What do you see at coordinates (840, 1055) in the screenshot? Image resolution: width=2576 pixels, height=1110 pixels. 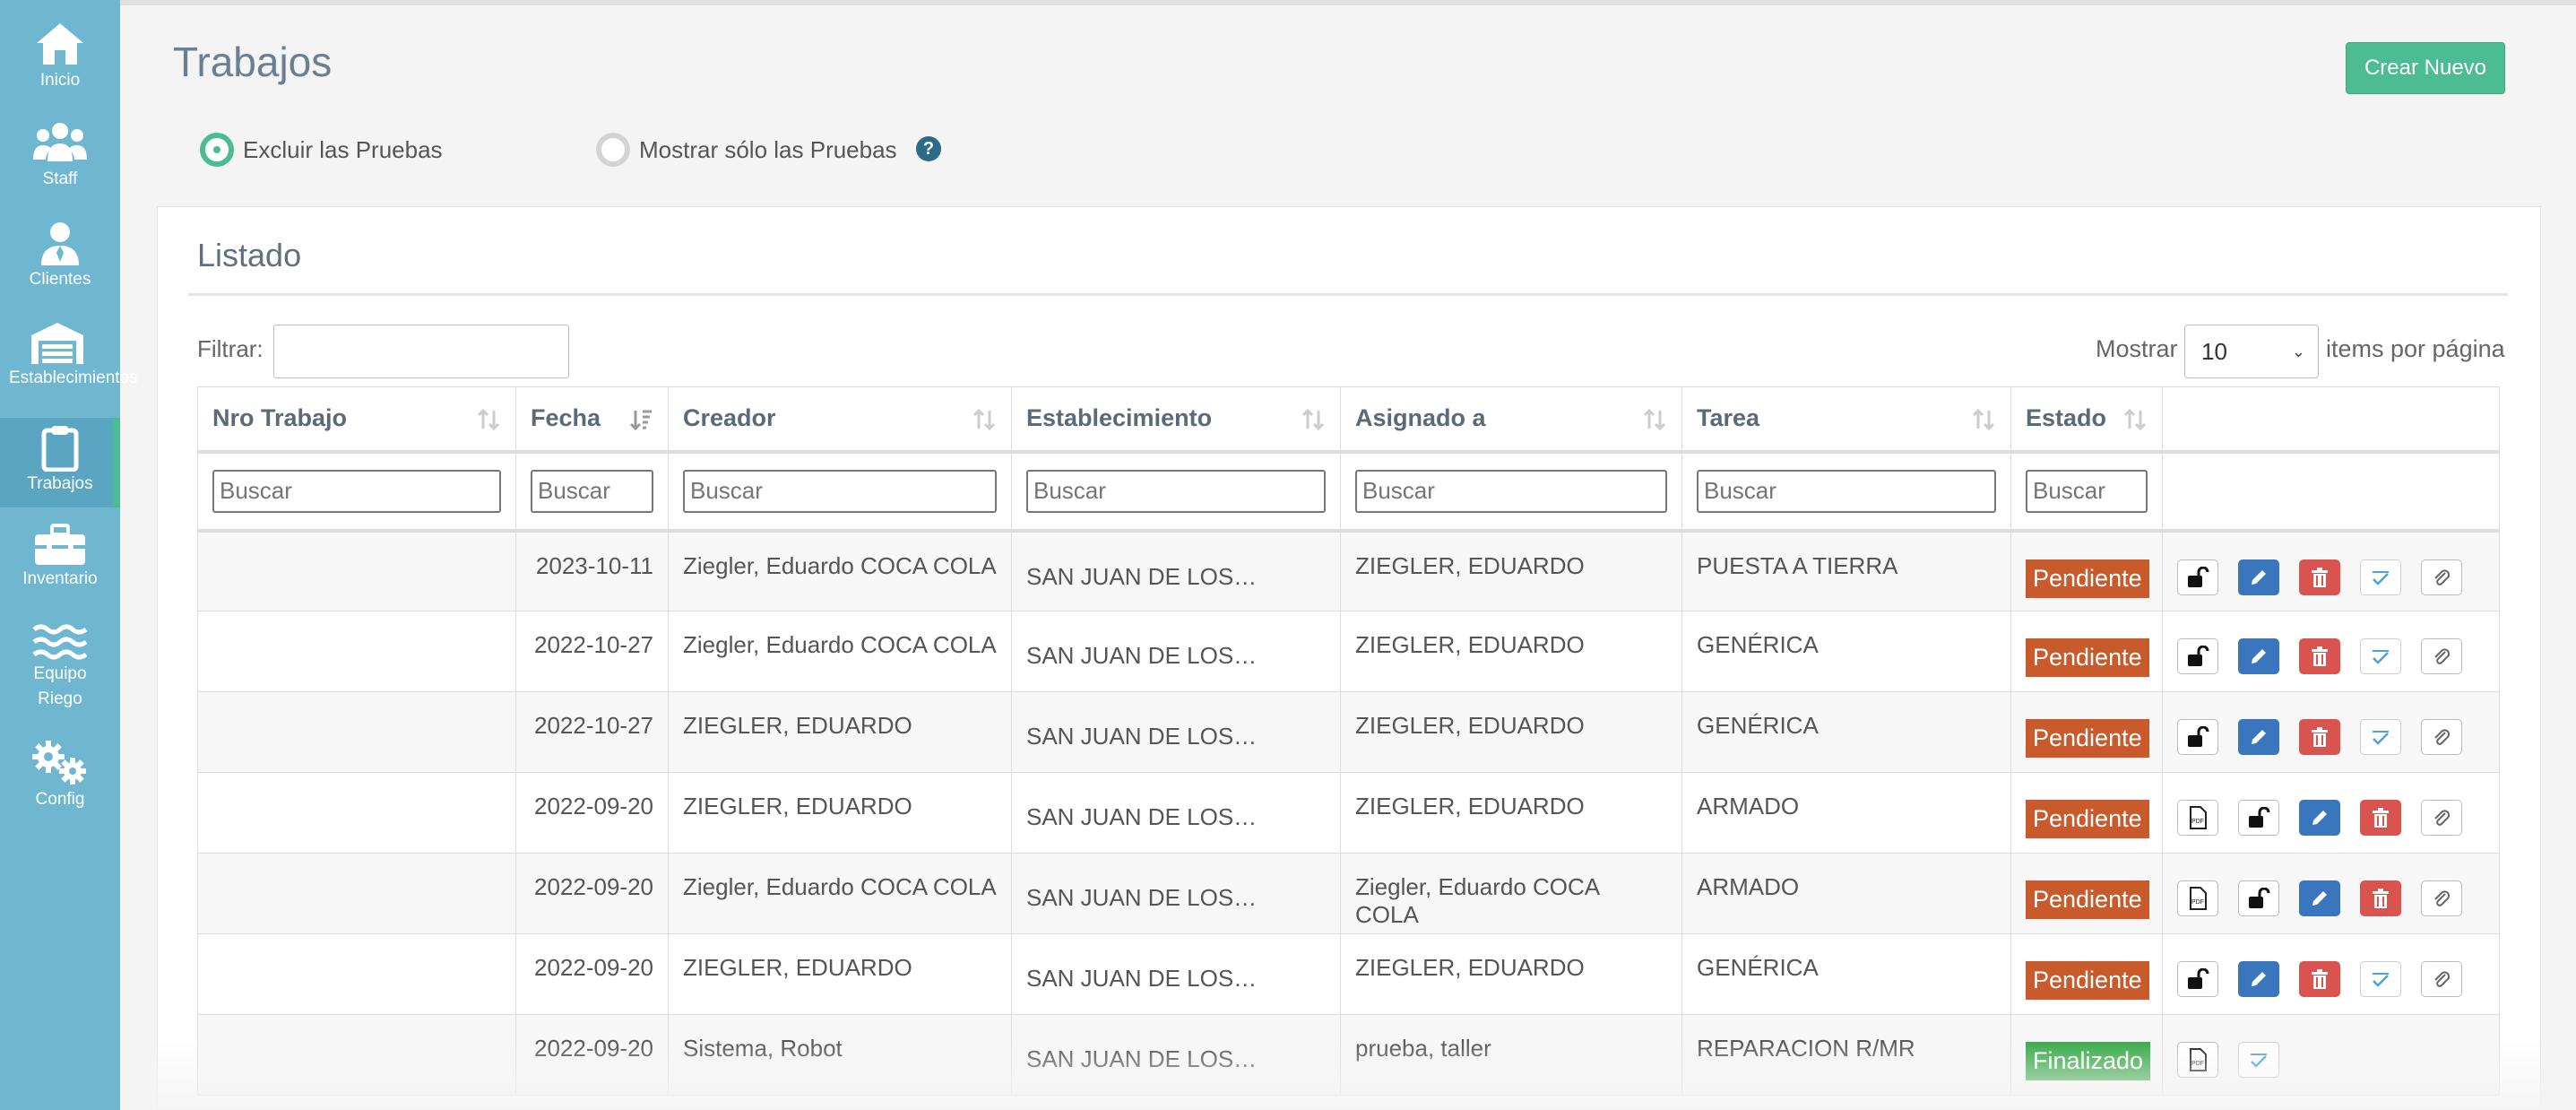 I see `creator-cell: Sistema, Robot` at bounding box center [840, 1055].